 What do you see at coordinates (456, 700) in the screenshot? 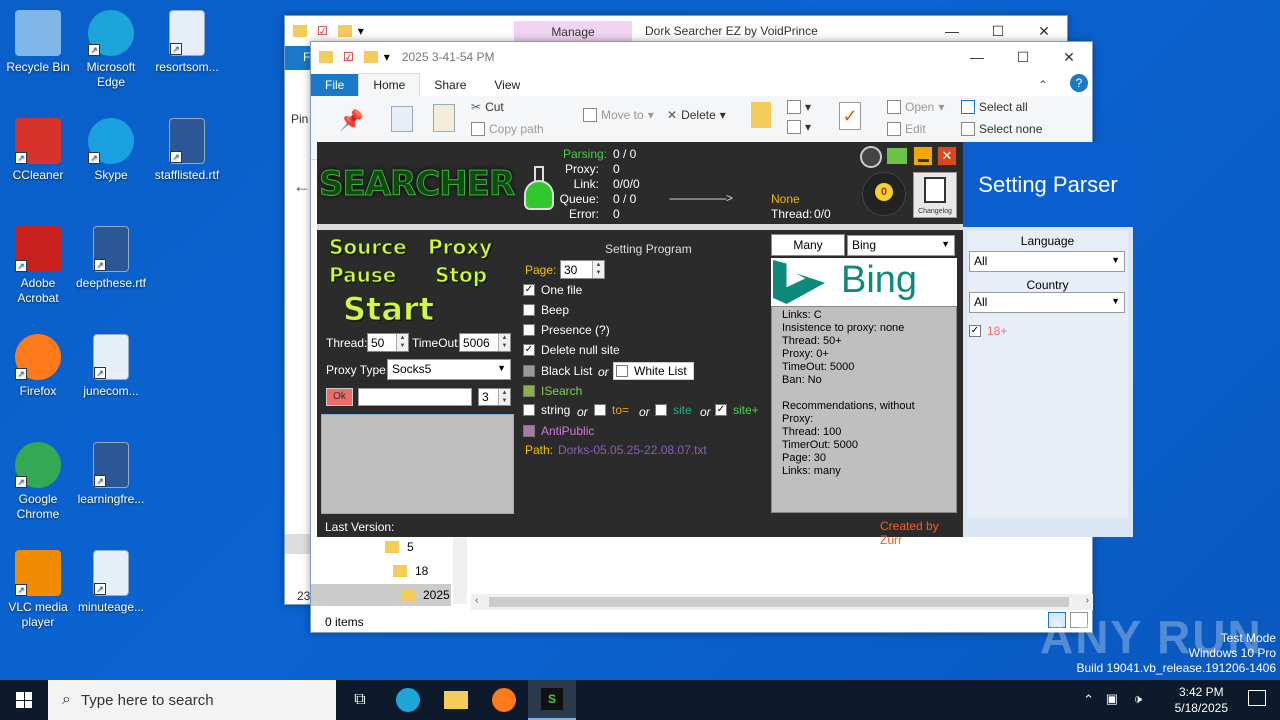
I see `file-explorer-taskbar-icon` at bounding box center [456, 700].